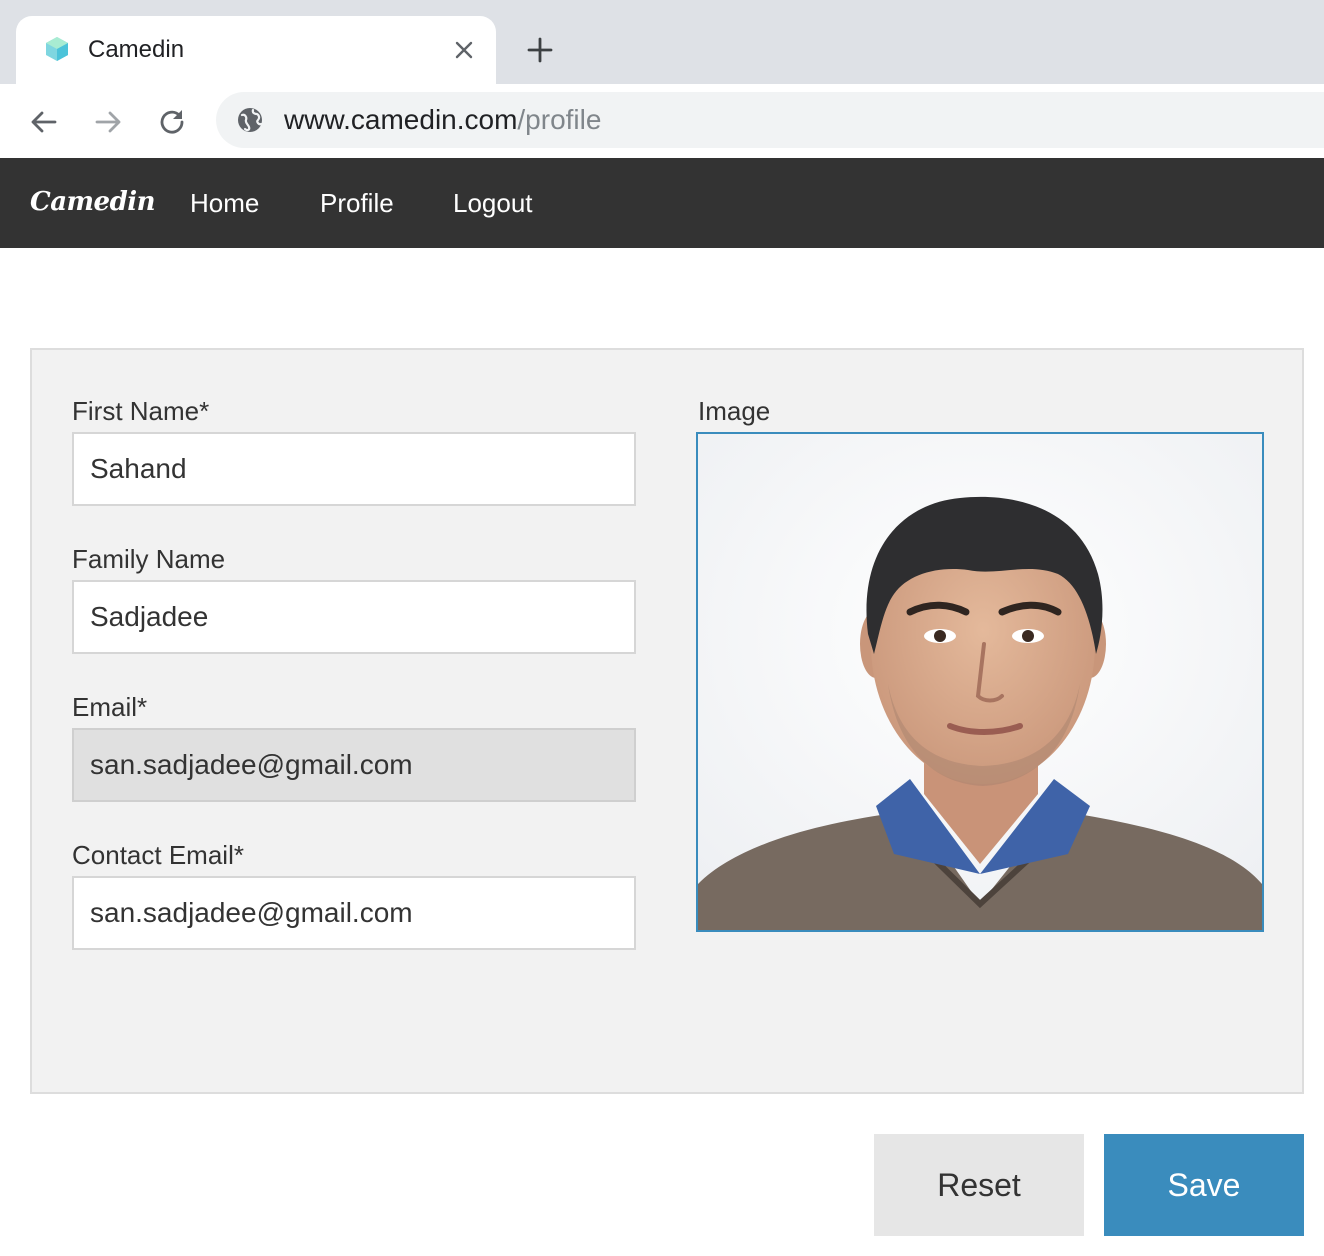 The width and height of the screenshot is (1324, 1256). Describe the element at coordinates (172, 122) in the screenshot. I see `reload-icon` at that location.